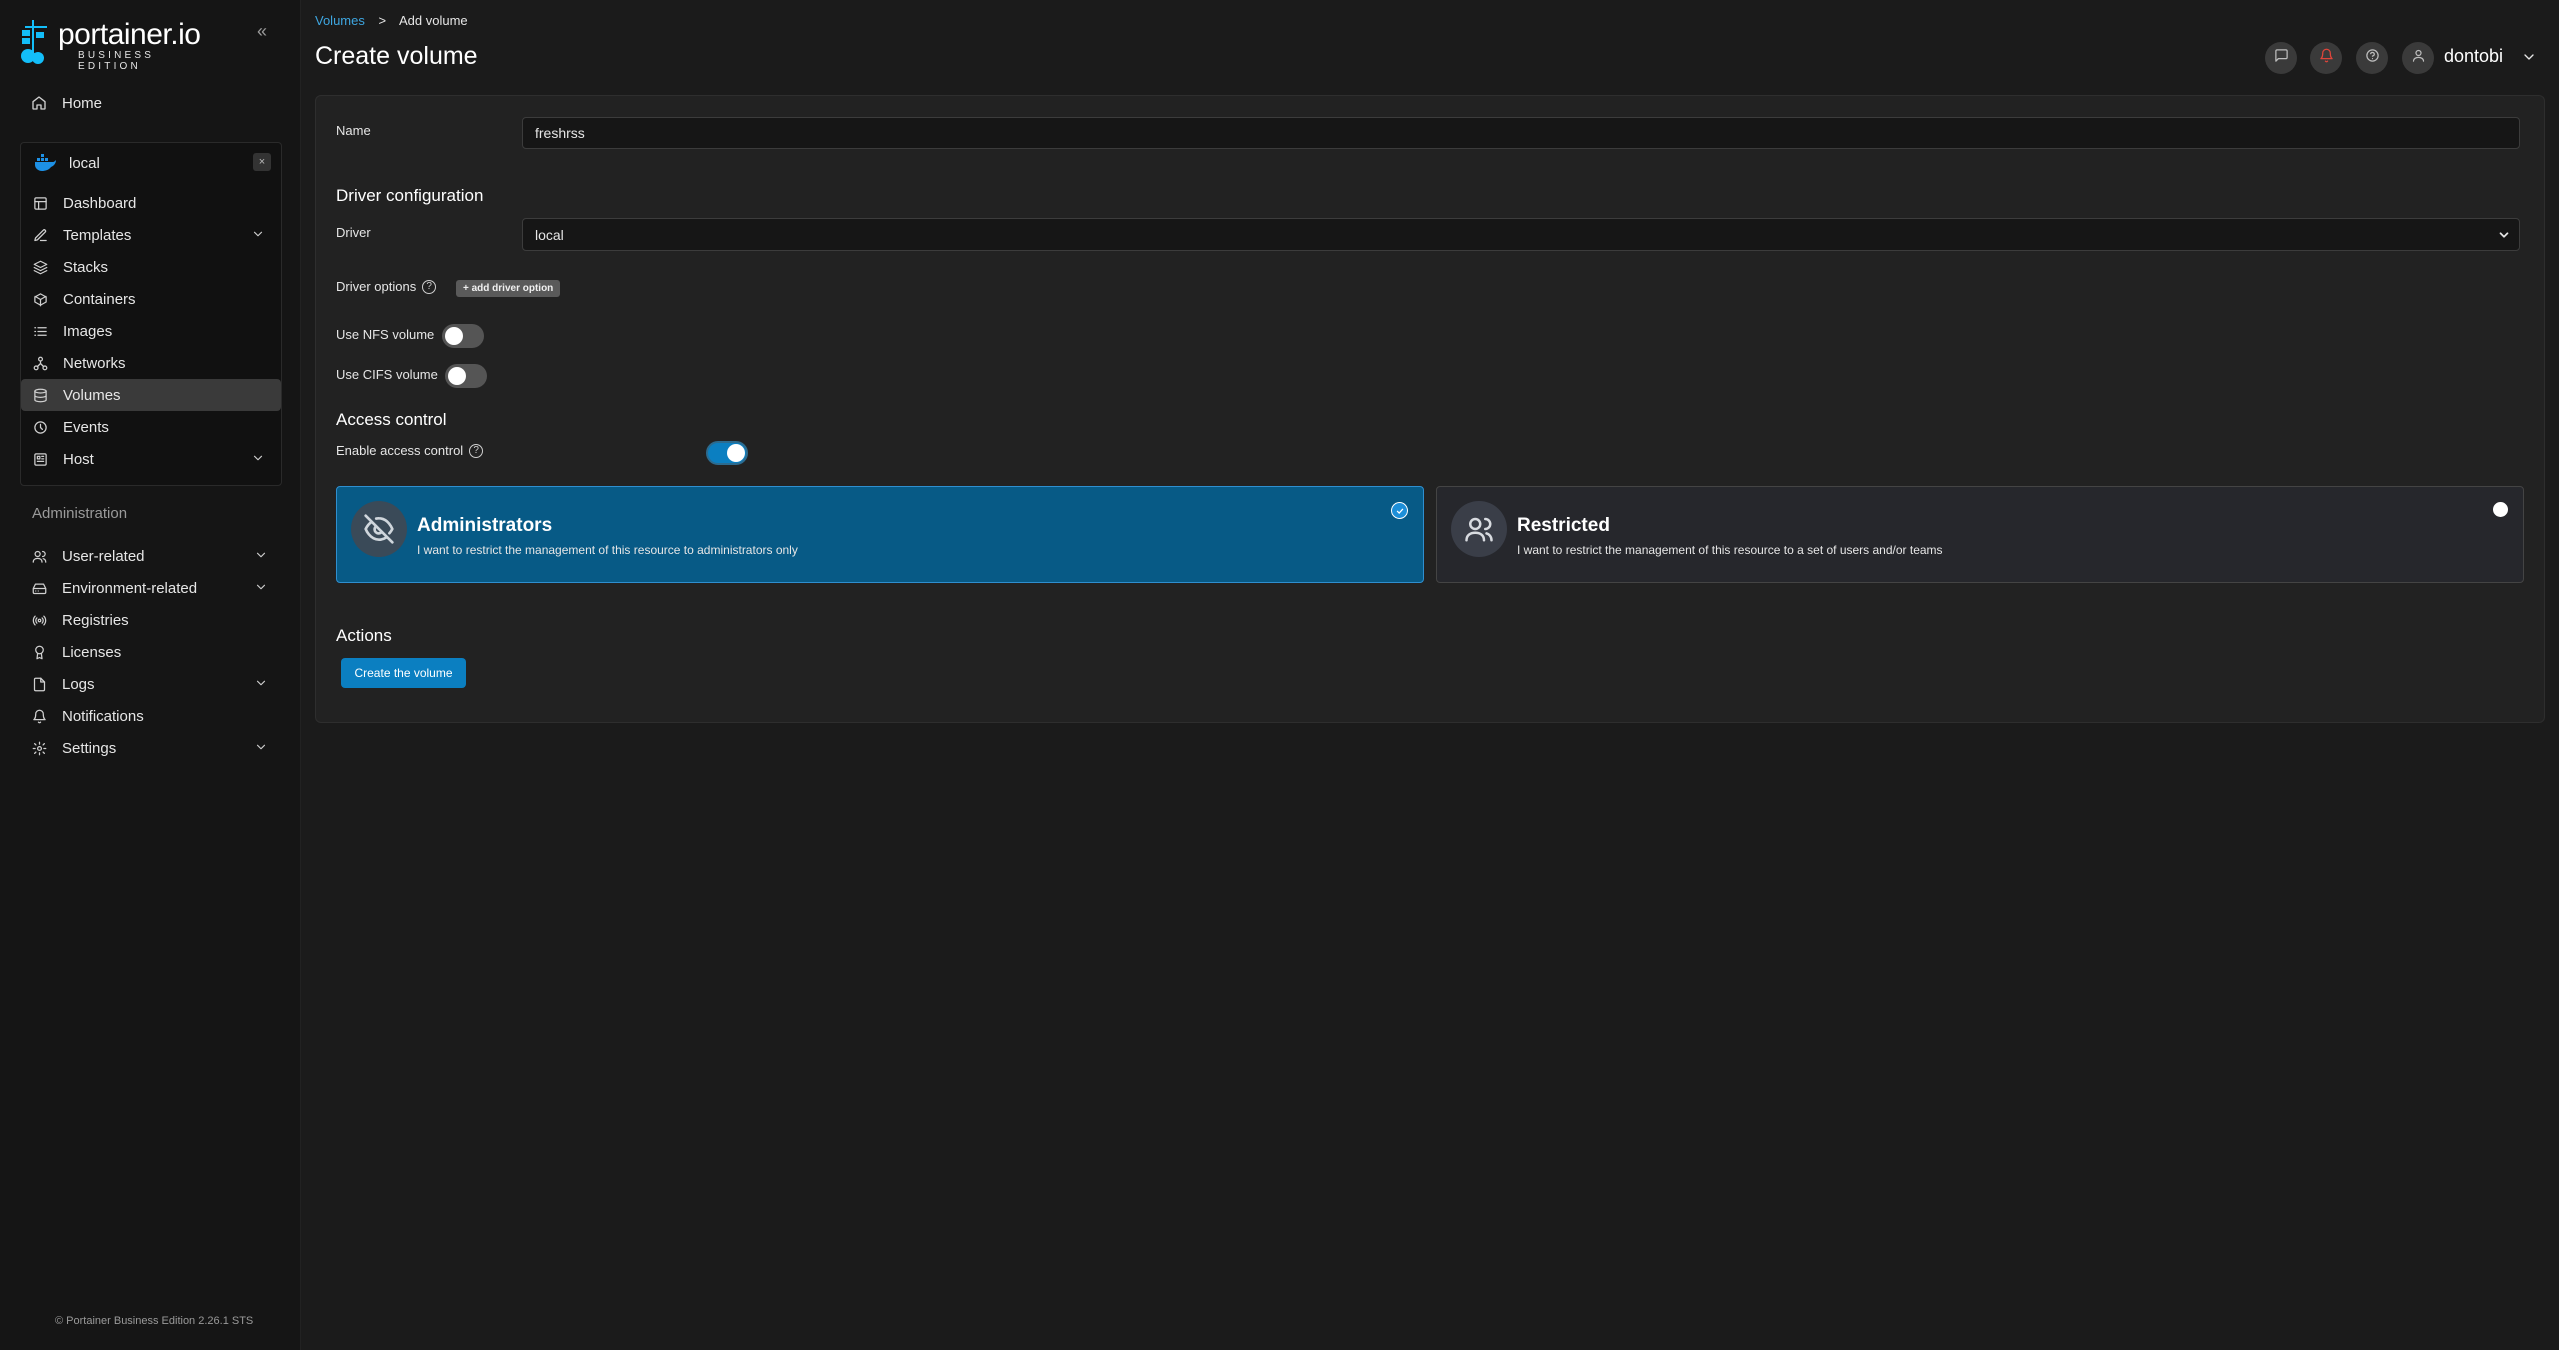 The width and height of the screenshot is (2559, 1350). I want to click on environment-close-icon: ×, so click(262, 162).